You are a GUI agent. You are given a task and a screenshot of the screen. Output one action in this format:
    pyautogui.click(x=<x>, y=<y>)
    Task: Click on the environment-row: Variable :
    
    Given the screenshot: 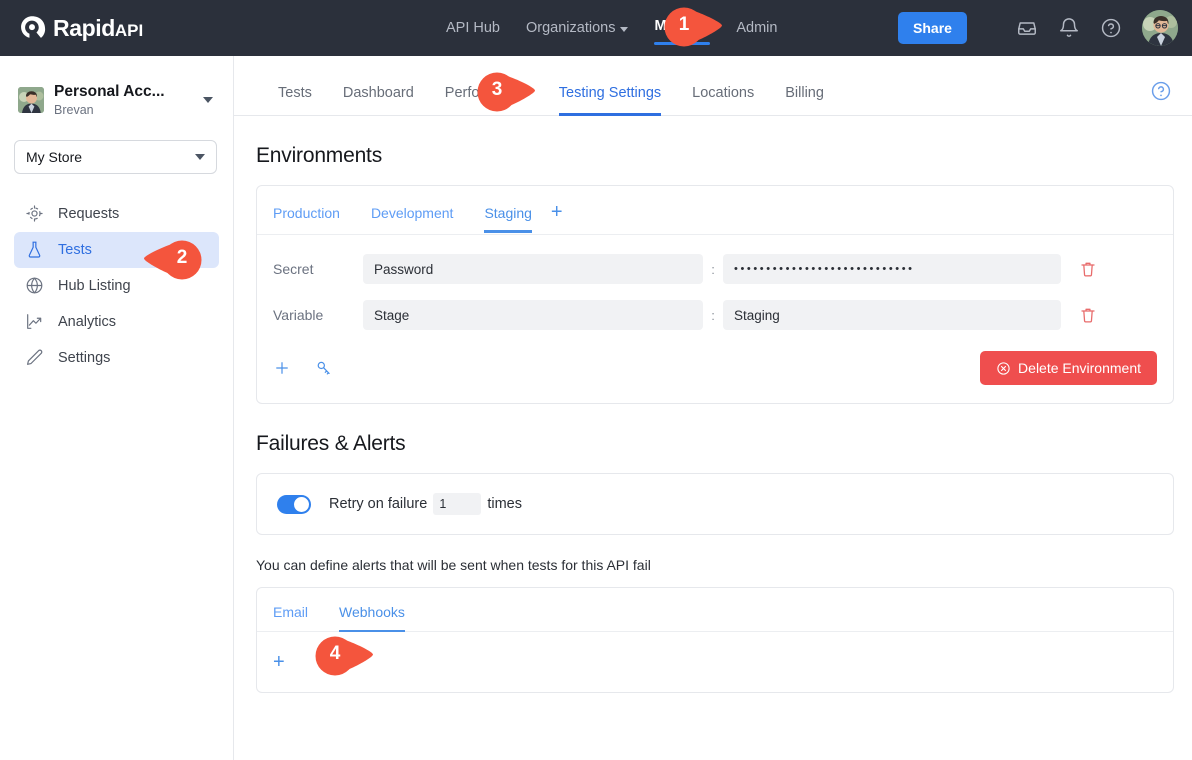 What is the action you would take?
    pyautogui.click(x=715, y=315)
    